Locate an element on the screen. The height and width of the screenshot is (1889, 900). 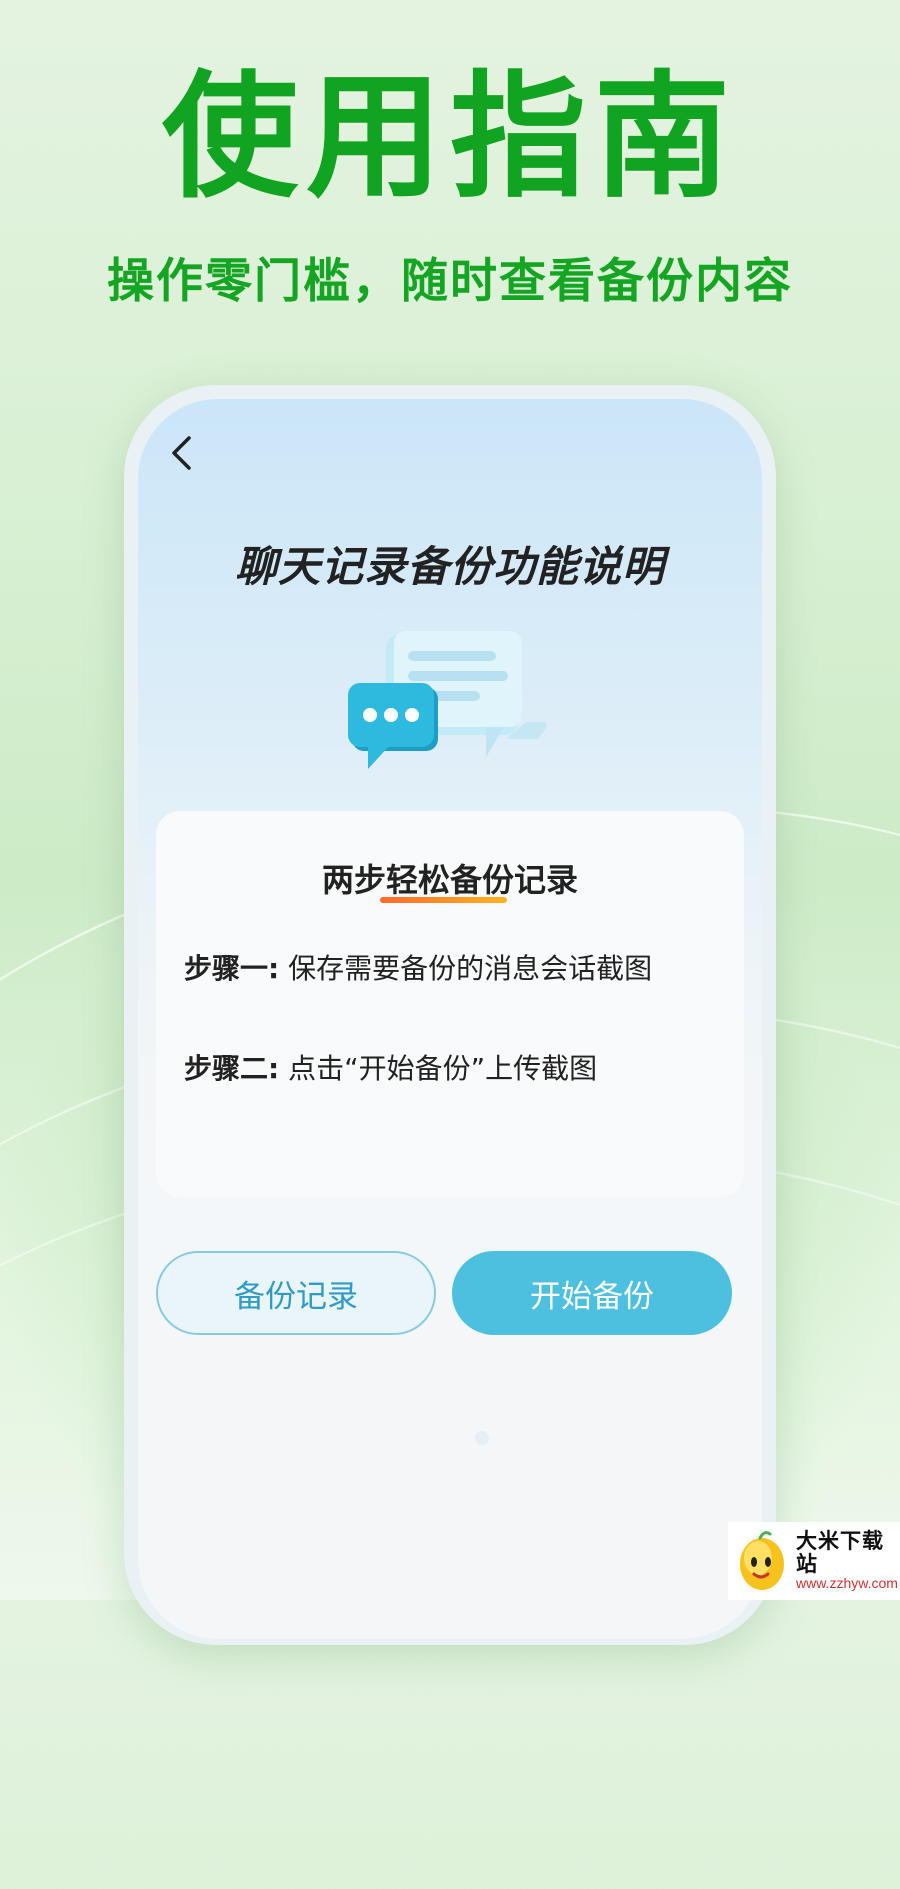
watermark: 大米下载站 www.zzhyw.com is located at coordinates (814, 1561).